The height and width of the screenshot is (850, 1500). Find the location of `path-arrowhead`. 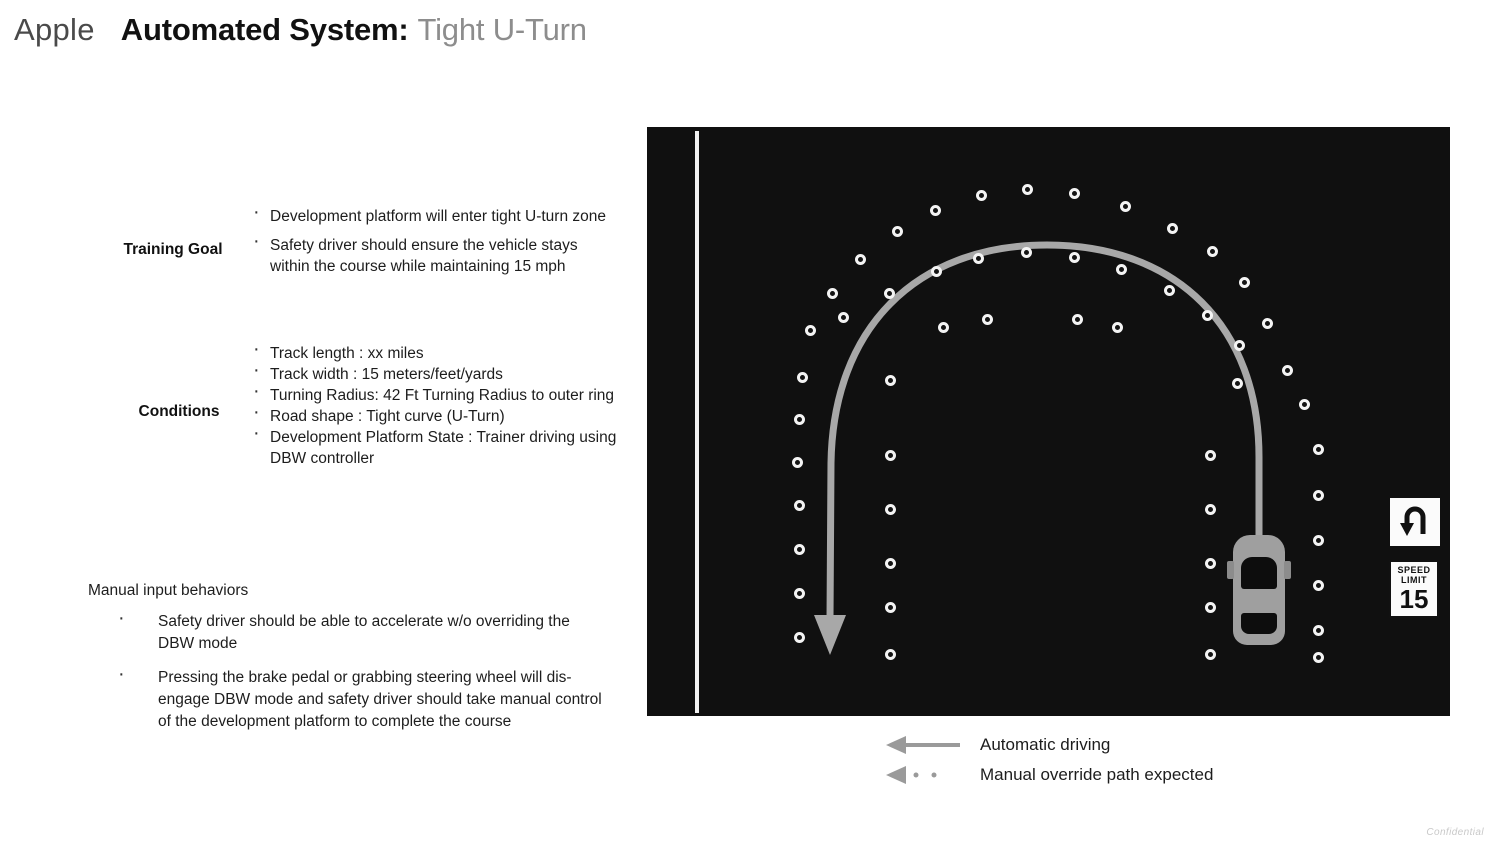

path-arrowhead is located at coordinates (830, 635).